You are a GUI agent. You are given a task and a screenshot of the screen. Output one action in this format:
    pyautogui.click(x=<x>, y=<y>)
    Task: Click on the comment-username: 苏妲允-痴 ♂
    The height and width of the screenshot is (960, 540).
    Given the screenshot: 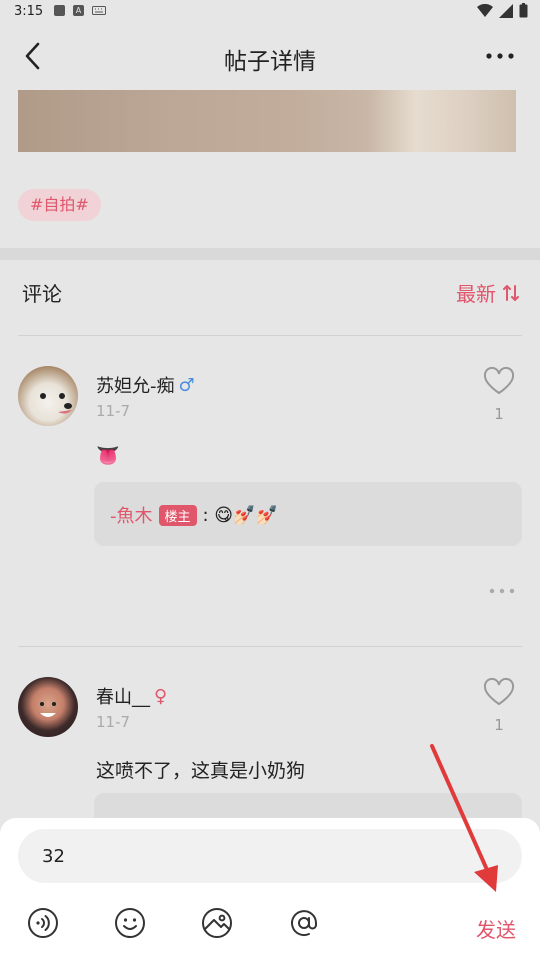 What is the action you would take?
    pyautogui.click(x=145, y=385)
    